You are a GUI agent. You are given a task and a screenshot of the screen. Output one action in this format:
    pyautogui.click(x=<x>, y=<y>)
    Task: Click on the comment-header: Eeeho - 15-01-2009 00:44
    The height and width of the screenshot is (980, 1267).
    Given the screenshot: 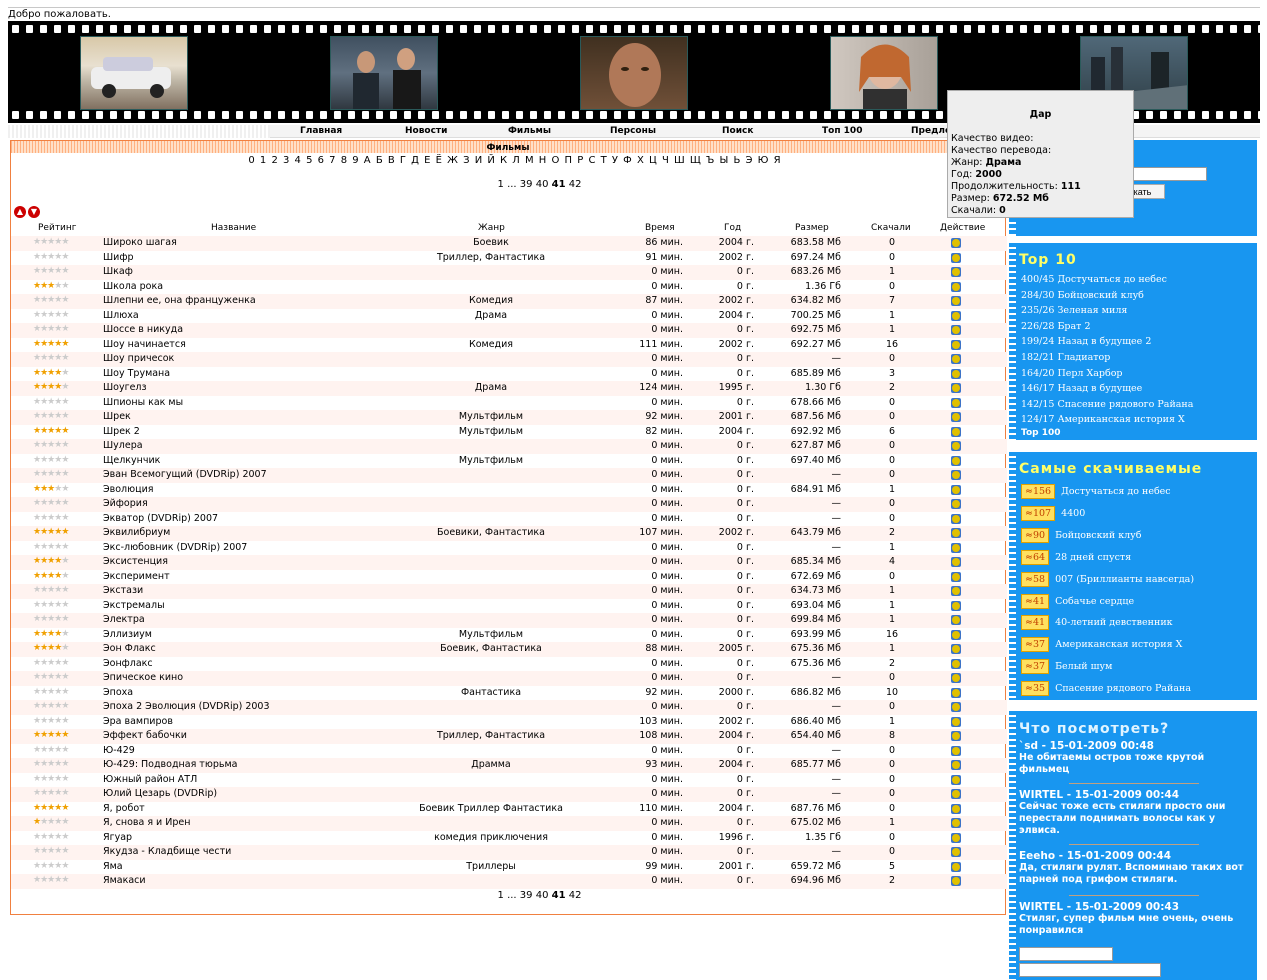 What is the action you would take?
    pyautogui.click(x=1137, y=856)
    